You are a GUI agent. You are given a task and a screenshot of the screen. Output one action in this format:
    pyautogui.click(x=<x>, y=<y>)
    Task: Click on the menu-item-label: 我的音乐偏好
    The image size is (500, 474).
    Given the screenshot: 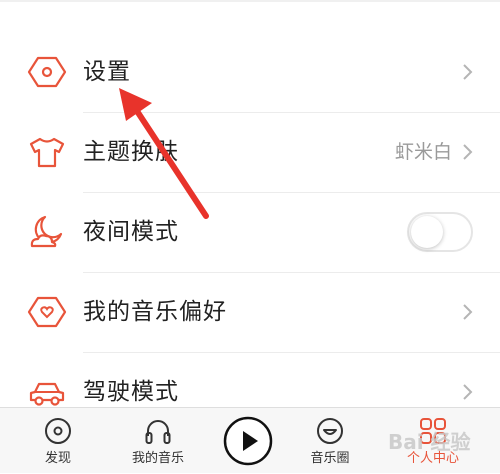 What is the action you would take?
    pyautogui.click(x=155, y=312)
    